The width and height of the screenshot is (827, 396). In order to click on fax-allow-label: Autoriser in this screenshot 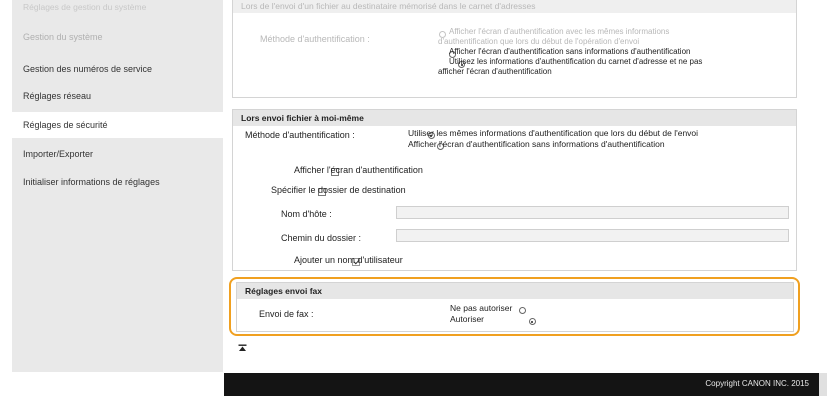, I will do `click(467, 319)`.